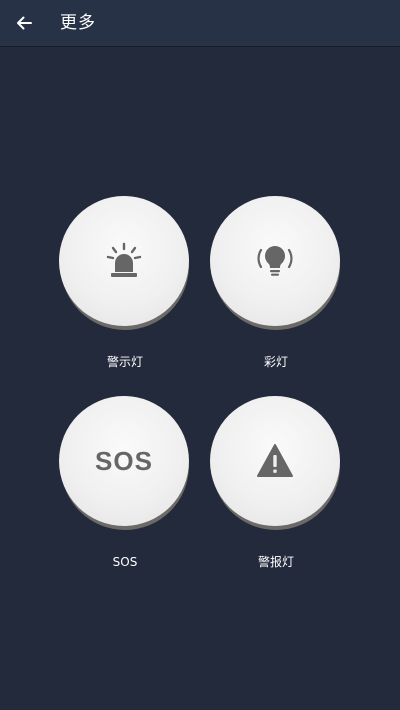 This screenshot has width=400, height=710. I want to click on sos-icon-text: SOS, so click(124, 460).